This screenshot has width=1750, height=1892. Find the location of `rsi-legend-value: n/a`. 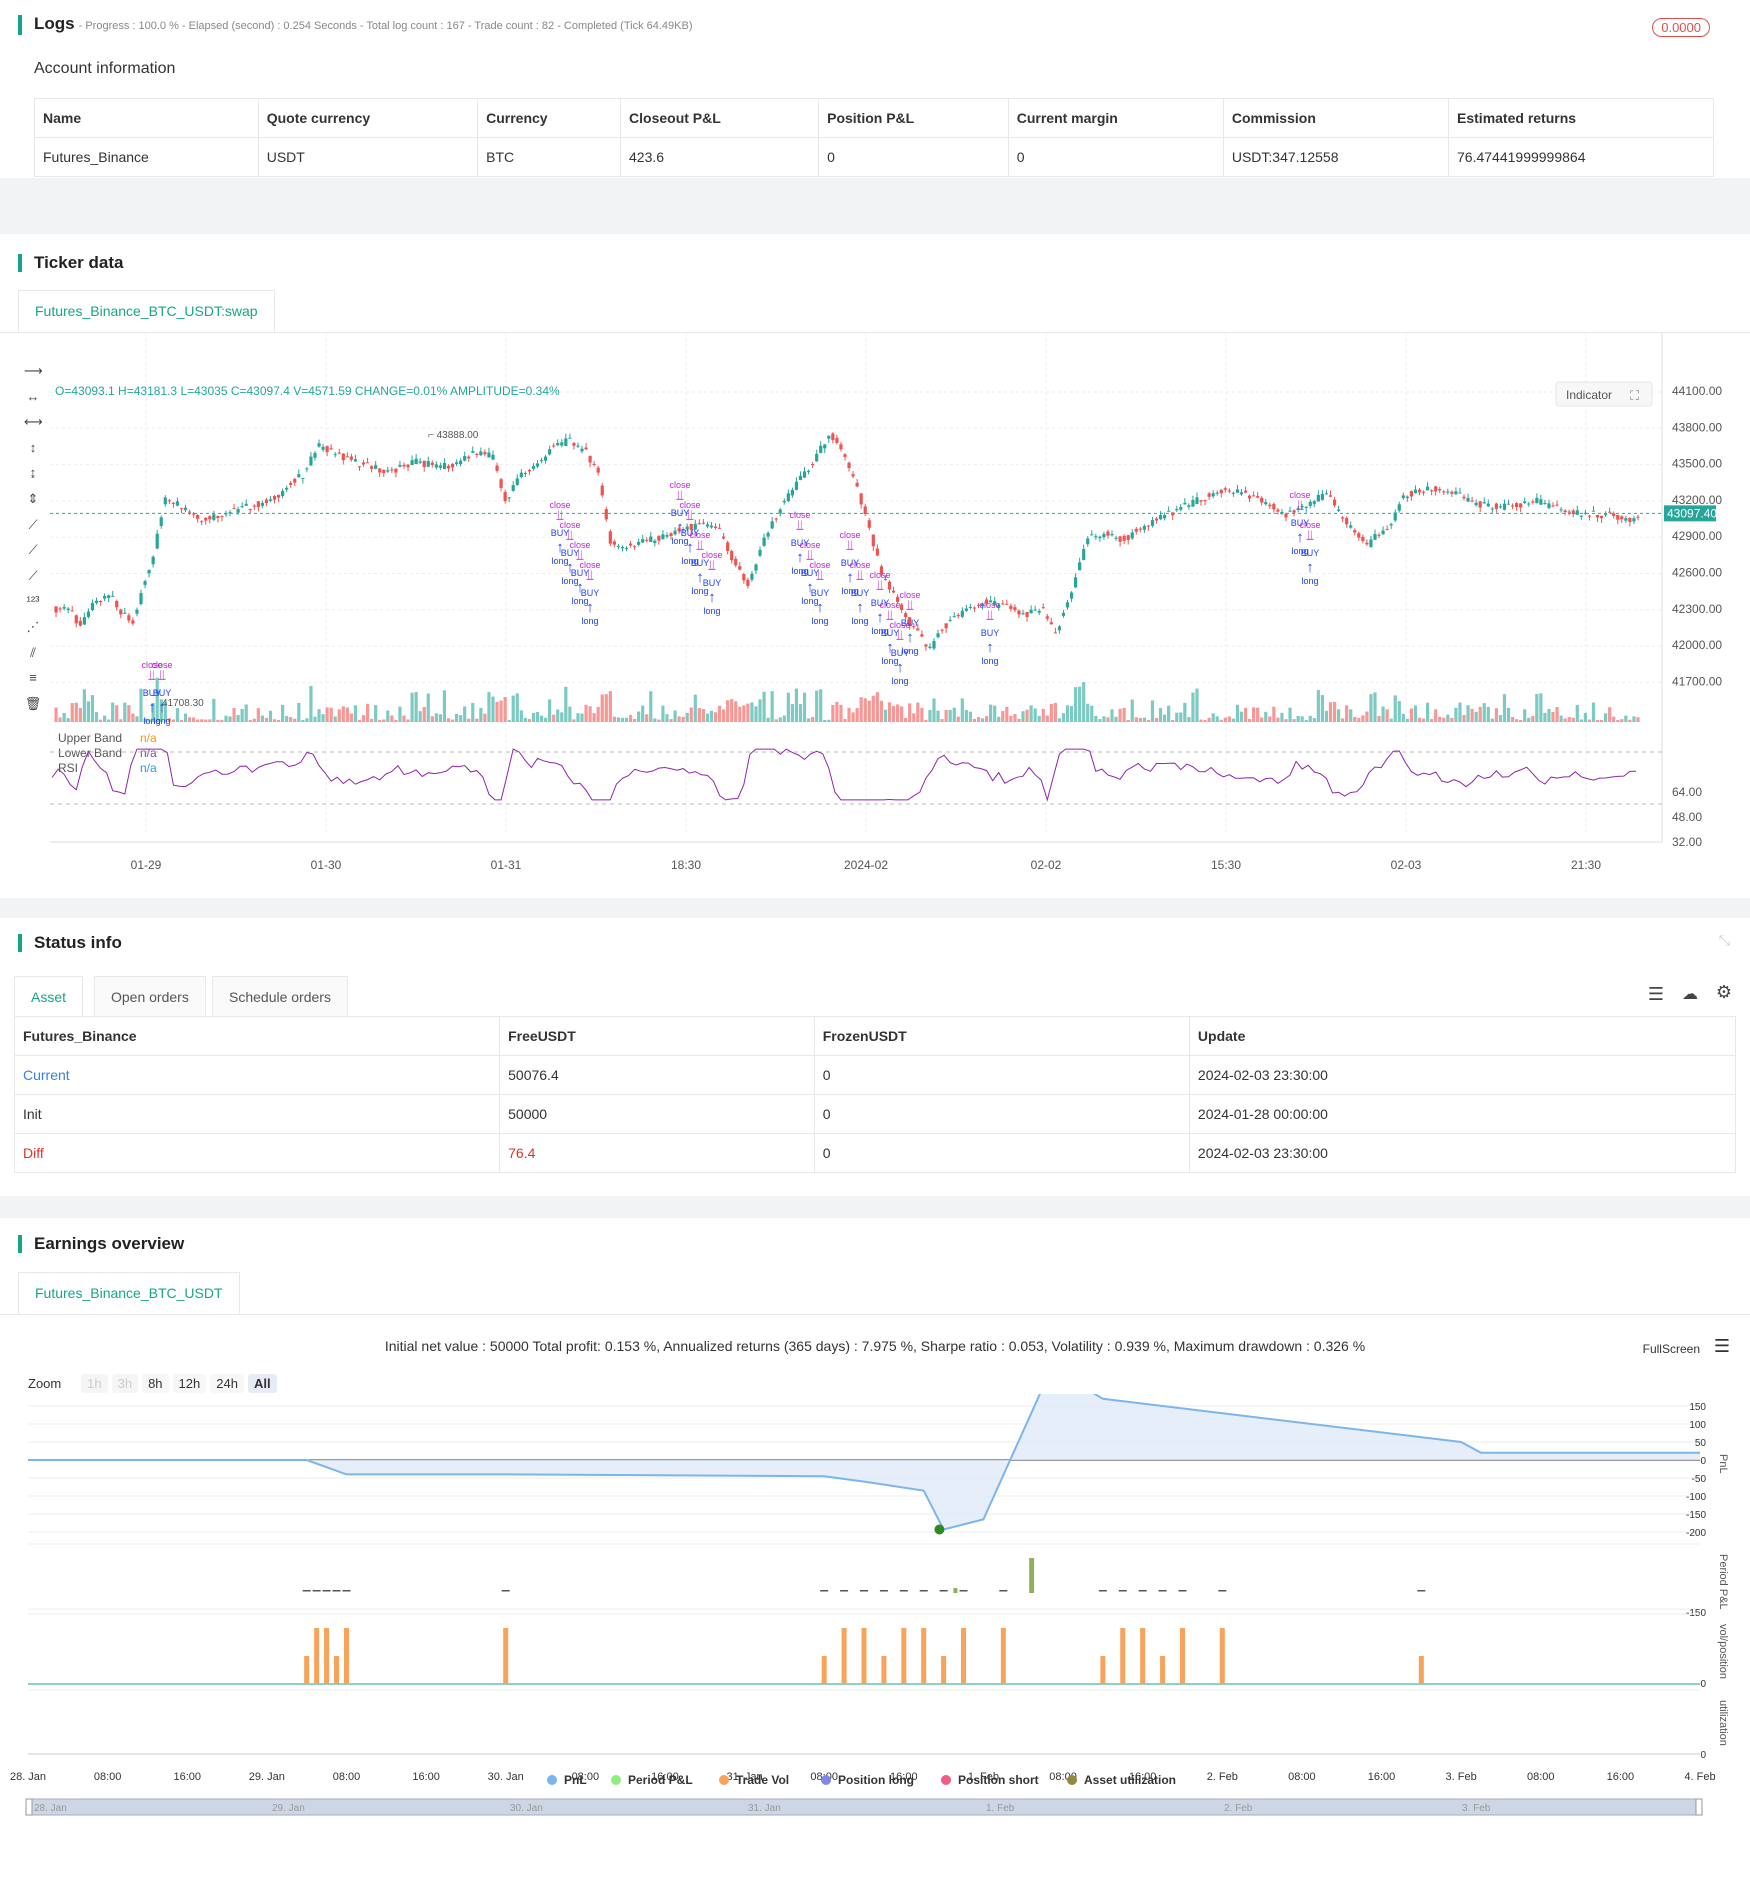

rsi-legend-value: n/a is located at coordinates (148, 753).